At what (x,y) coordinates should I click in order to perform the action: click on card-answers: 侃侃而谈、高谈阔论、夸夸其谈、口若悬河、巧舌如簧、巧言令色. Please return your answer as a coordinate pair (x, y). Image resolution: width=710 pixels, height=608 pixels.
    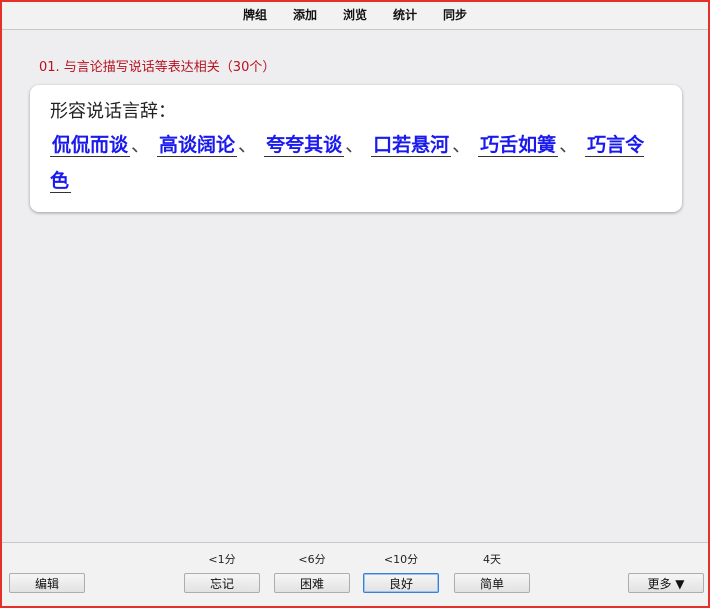
    Looking at the image, I should click on (350, 163).